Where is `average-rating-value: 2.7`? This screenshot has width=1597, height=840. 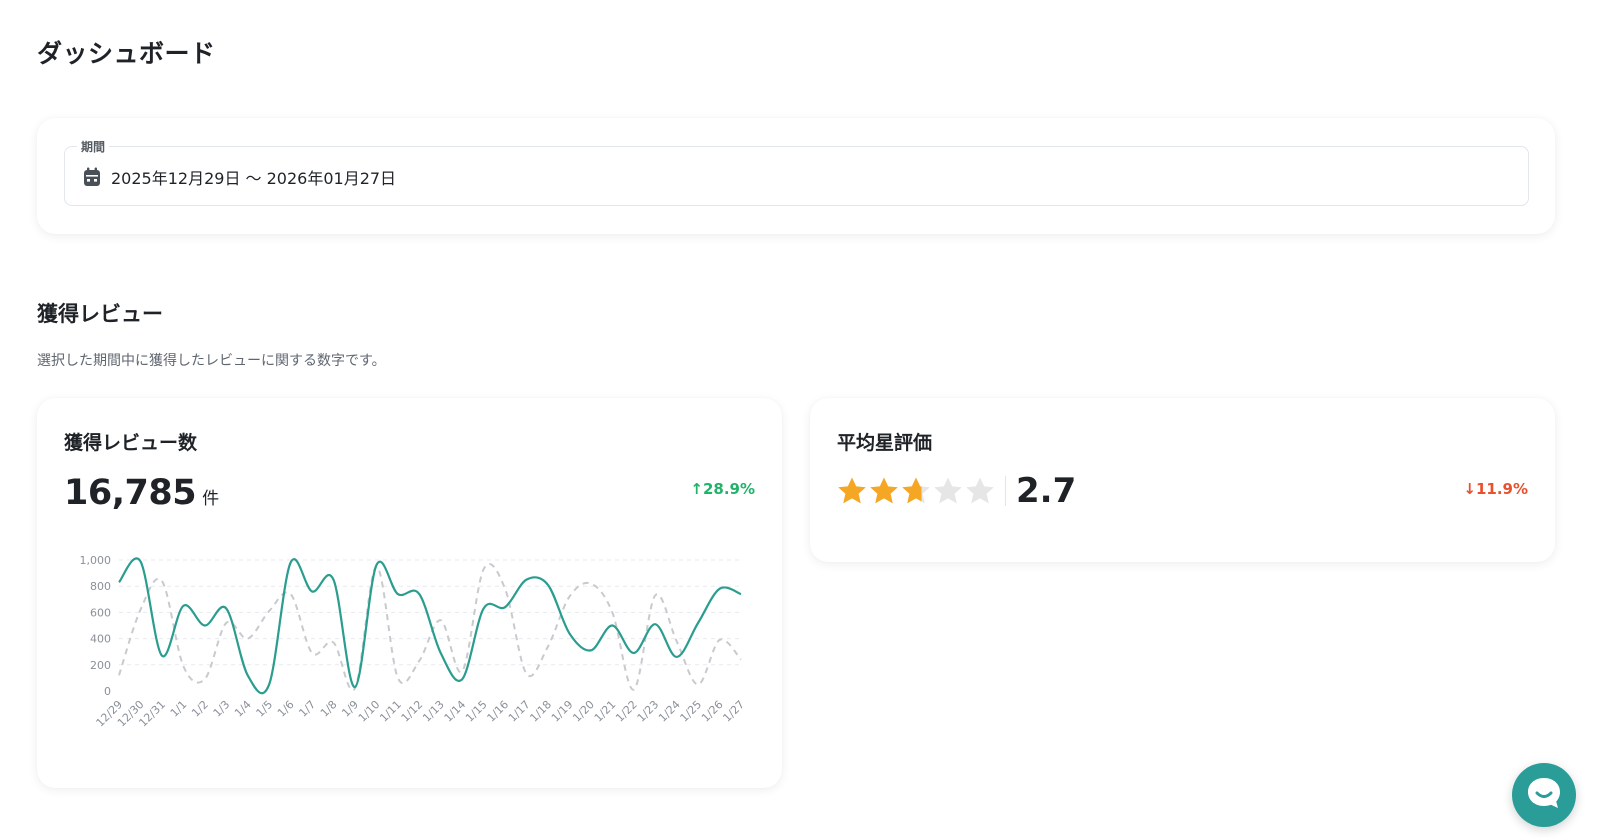 average-rating-value: 2.7 is located at coordinates (1046, 491).